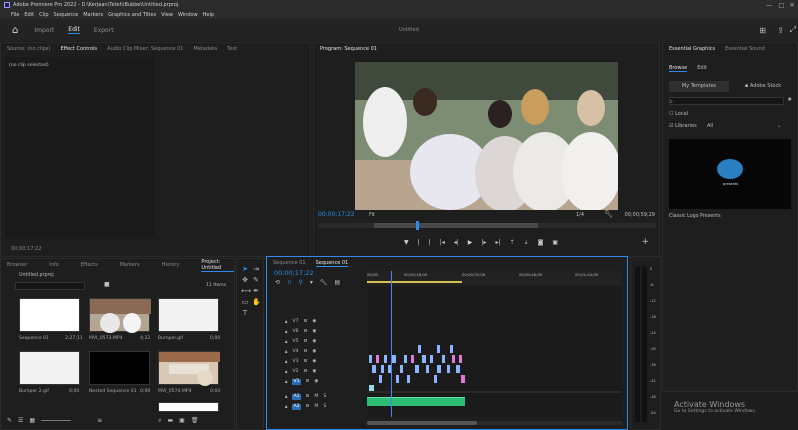 Image resolution: width=798 pixels, height=430 pixels. I want to click on tab-sequence-01: Sequence 01, so click(289, 263).